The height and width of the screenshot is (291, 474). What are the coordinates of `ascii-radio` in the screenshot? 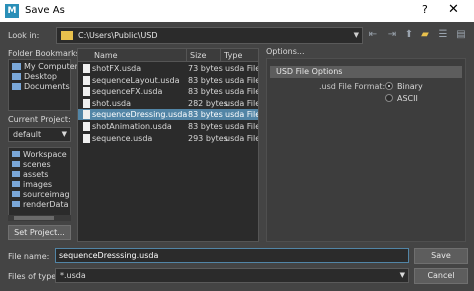 It's located at (389, 98).